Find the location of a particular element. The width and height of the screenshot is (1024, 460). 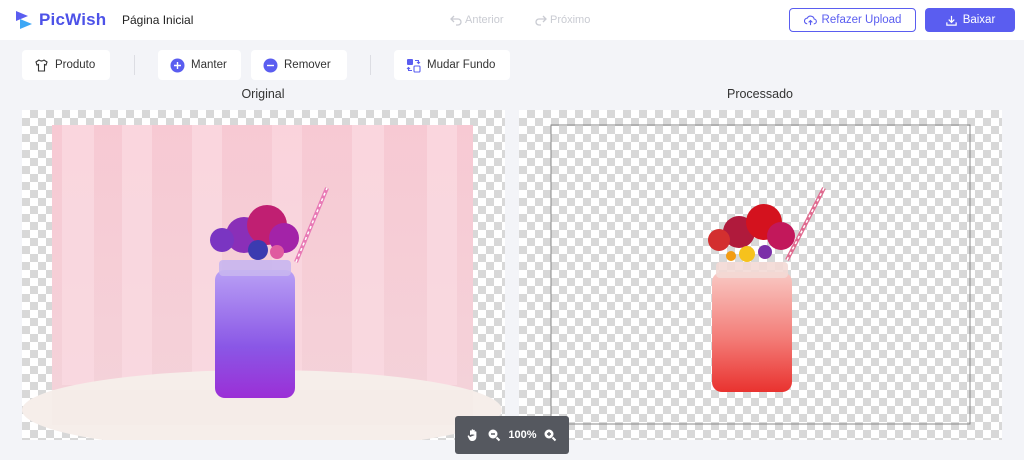

app-name: PicWish is located at coordinates (73, 19).